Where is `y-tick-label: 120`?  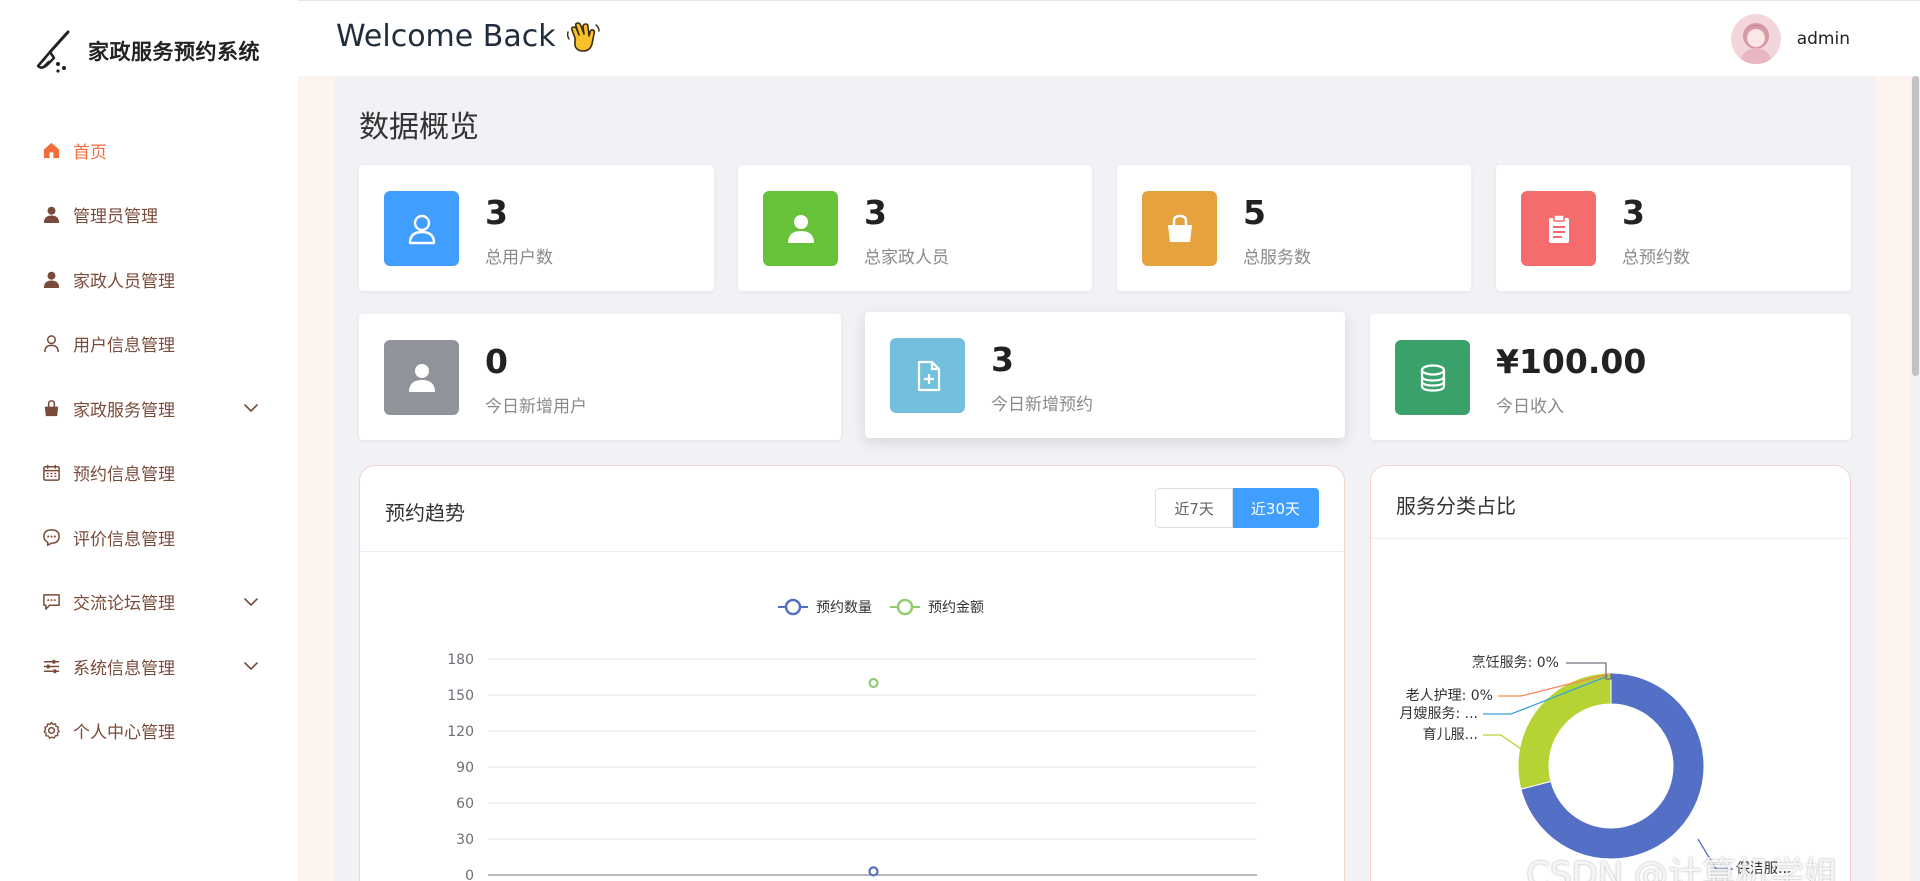
y-tick-label: 120 is located at coordinates (460, 732).